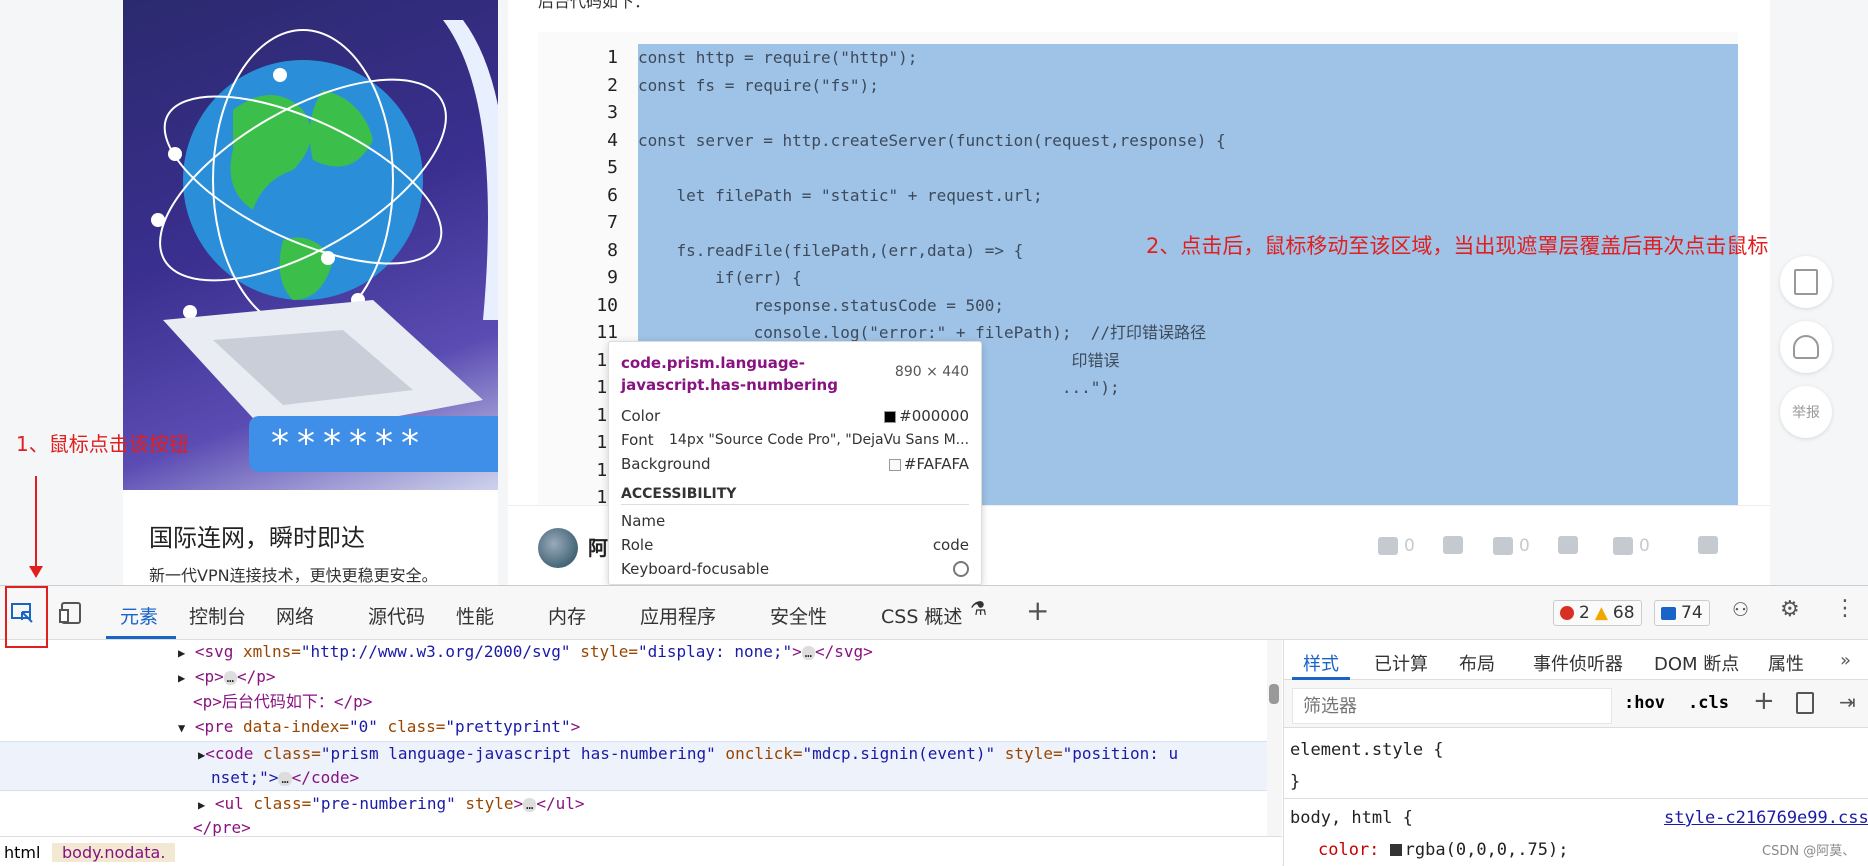  I want to click on messages-badge: 74, so click(1682, 613).